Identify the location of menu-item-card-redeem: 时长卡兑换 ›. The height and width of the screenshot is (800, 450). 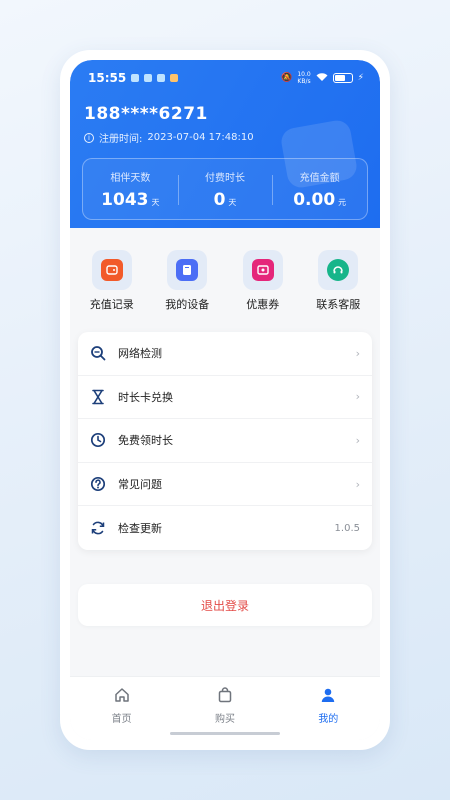
(225, 398).